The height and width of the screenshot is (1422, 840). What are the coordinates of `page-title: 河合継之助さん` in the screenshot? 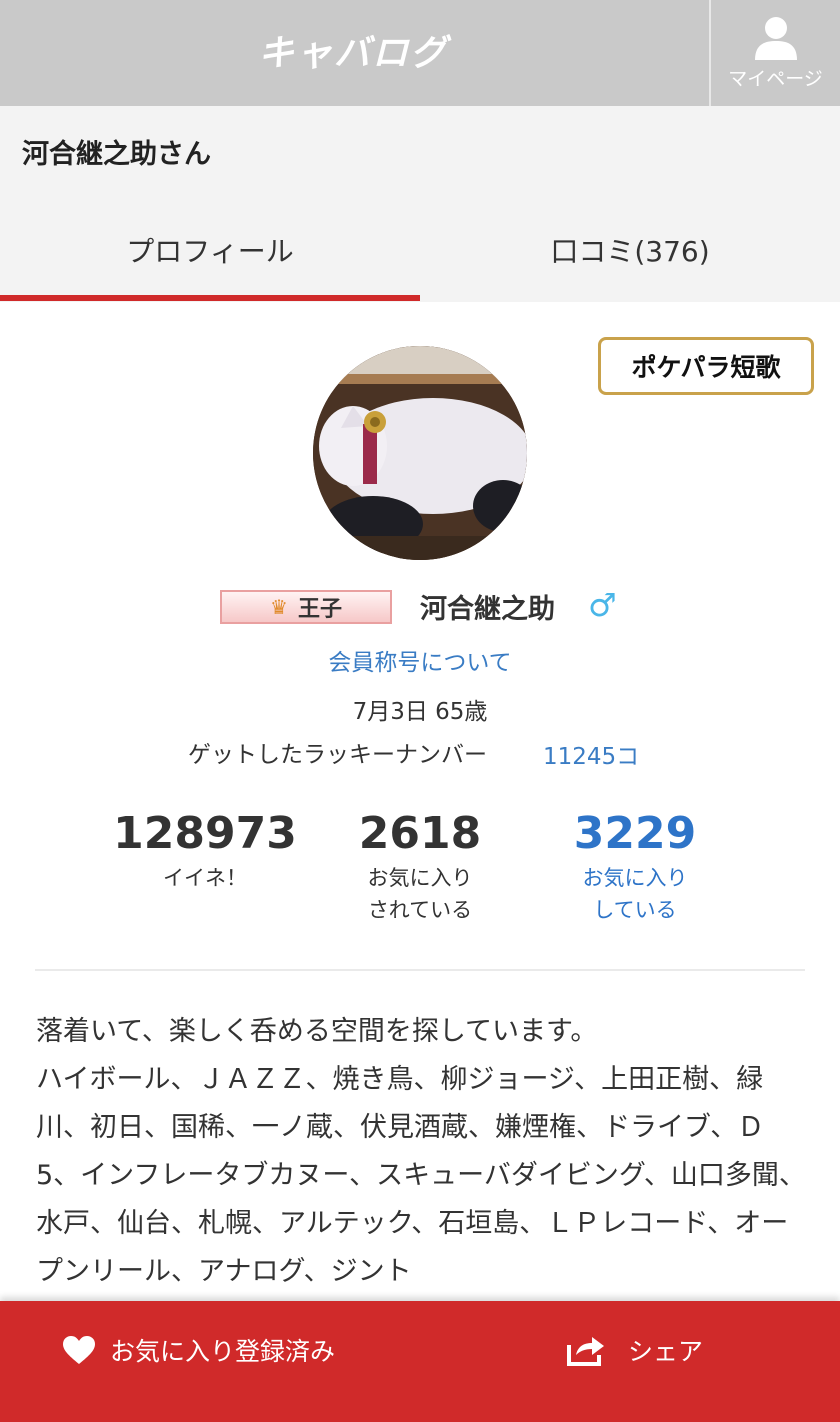 It's located at (116, 154).